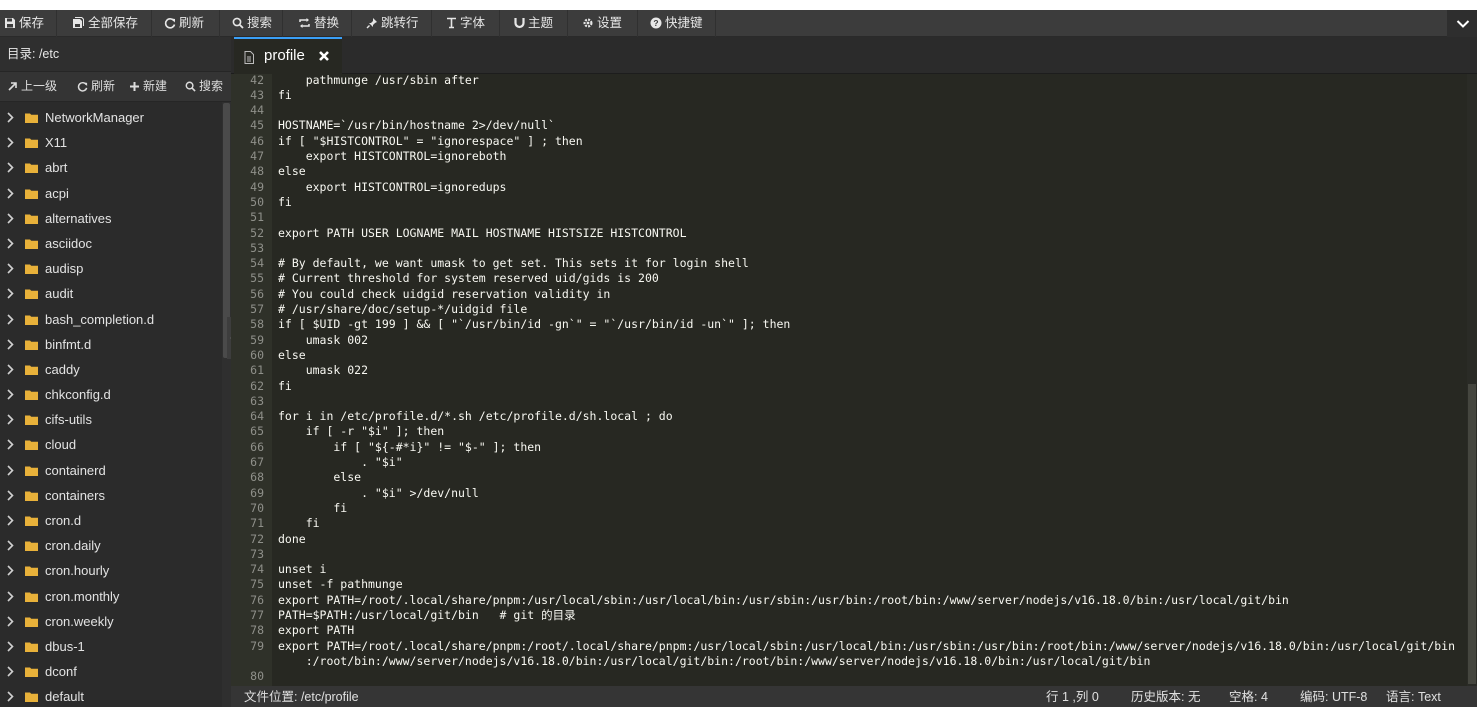 The height and width of the screenshot is (707, 1477). Describe the element at coordinates (608, 23) in the screenshot. I see `settings-button: 设置` at that location.